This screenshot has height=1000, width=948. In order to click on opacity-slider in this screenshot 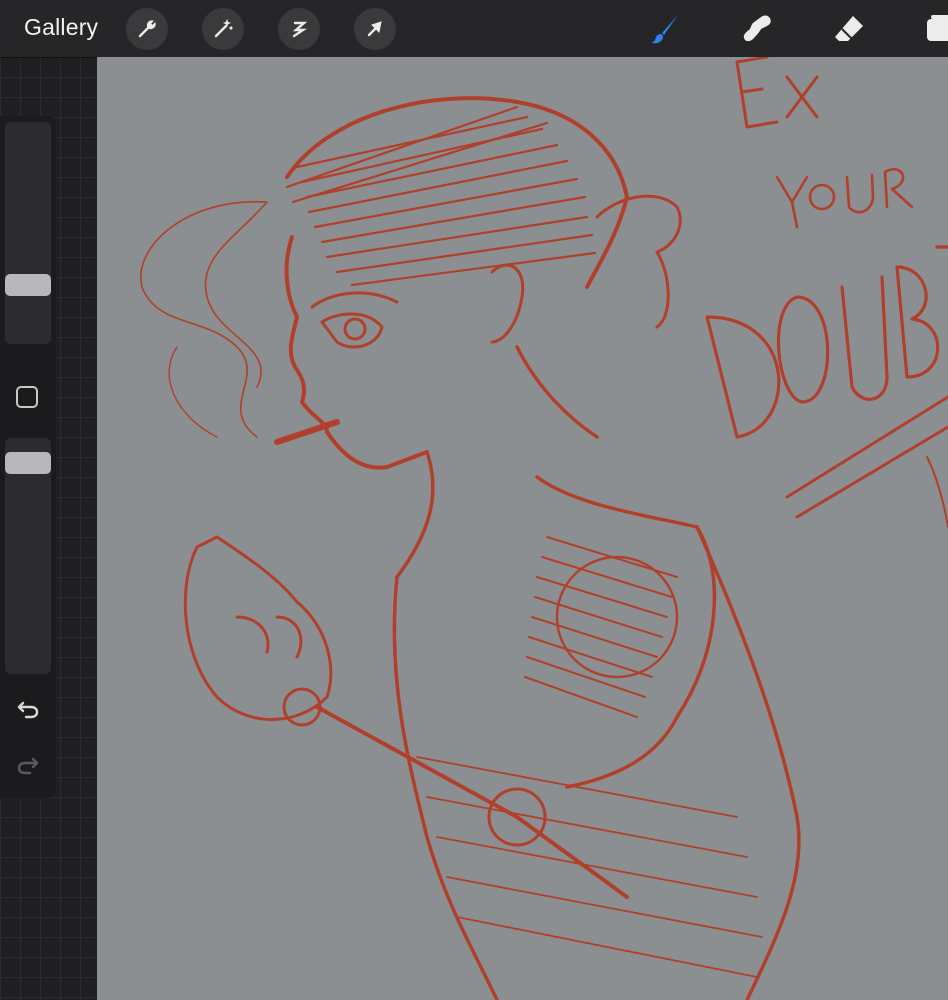, I will do `click(28, 556)`.